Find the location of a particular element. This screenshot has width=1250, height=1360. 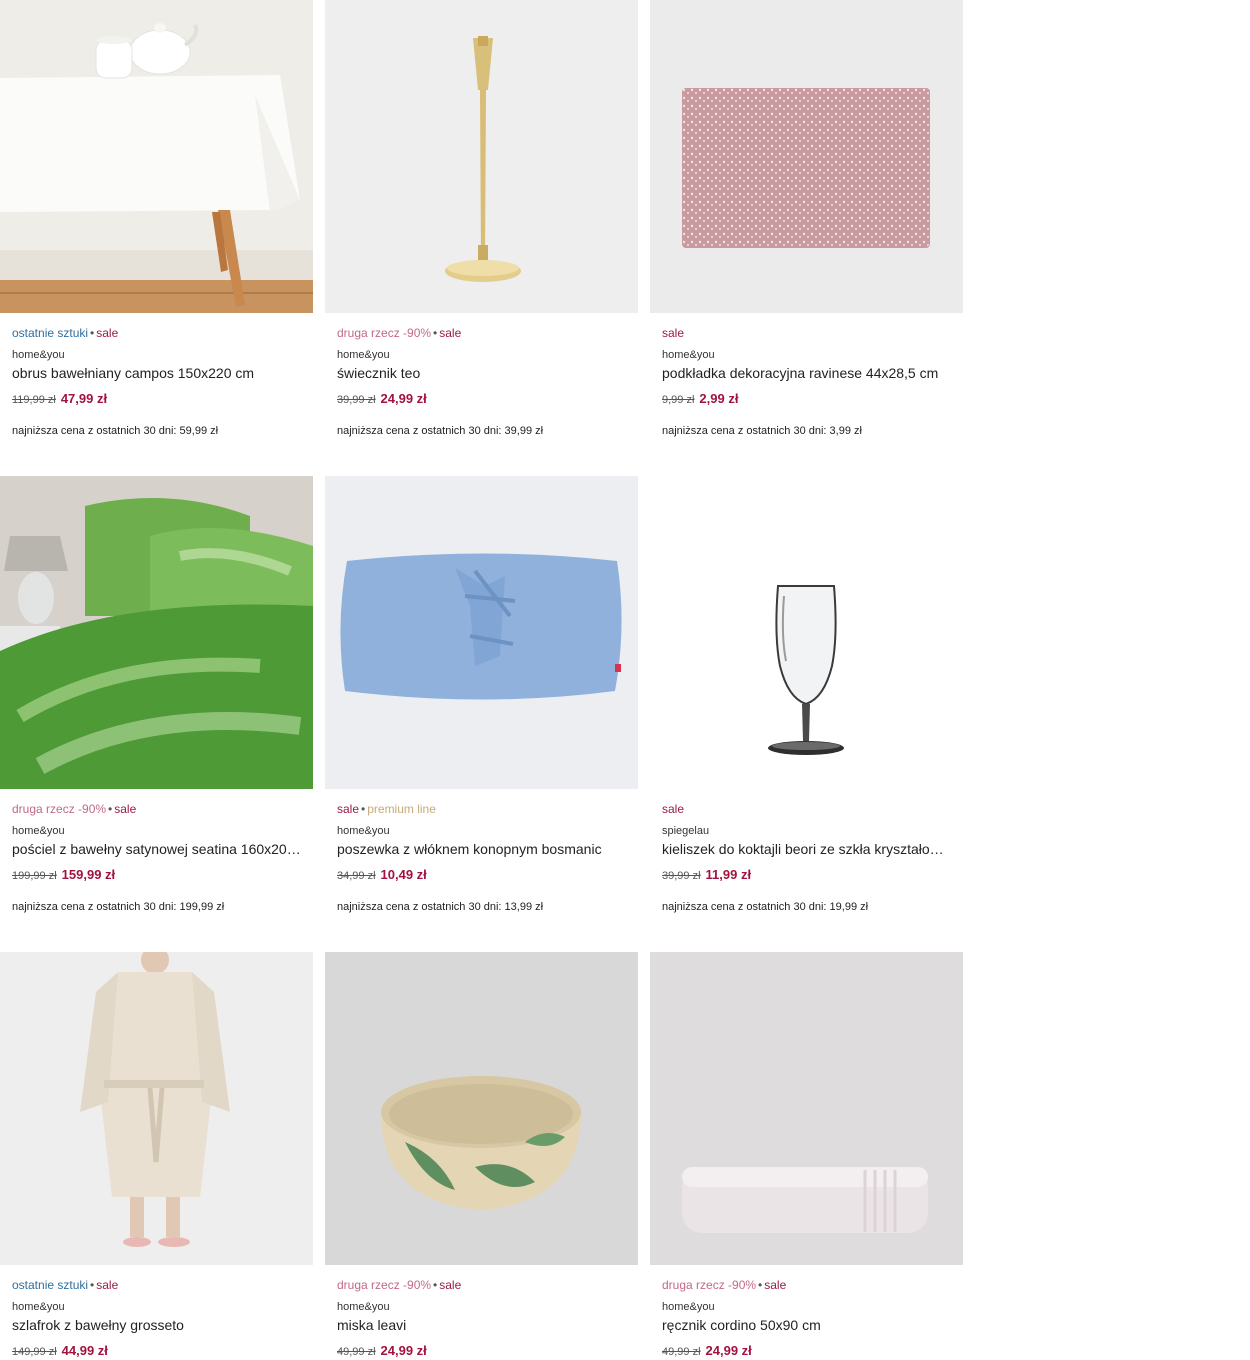

product-title: świecznik teo is located at coordinates (481, 373).